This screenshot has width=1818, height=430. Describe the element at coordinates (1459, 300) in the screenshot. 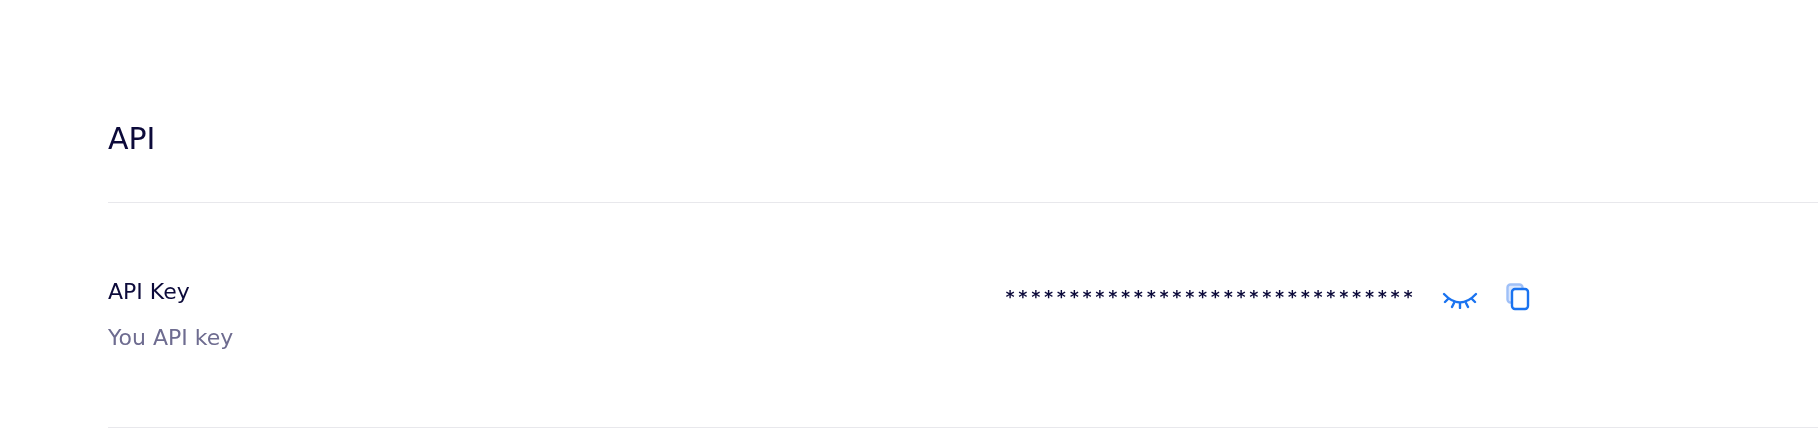

I see `closed-eye-icon` at that location.